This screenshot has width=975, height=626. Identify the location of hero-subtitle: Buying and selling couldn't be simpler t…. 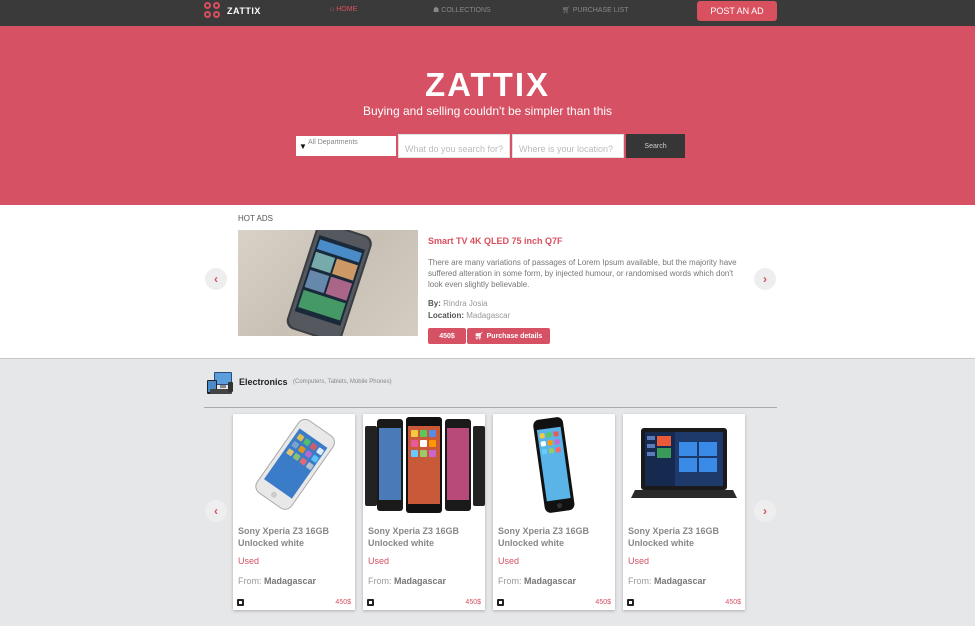
(487, 111).